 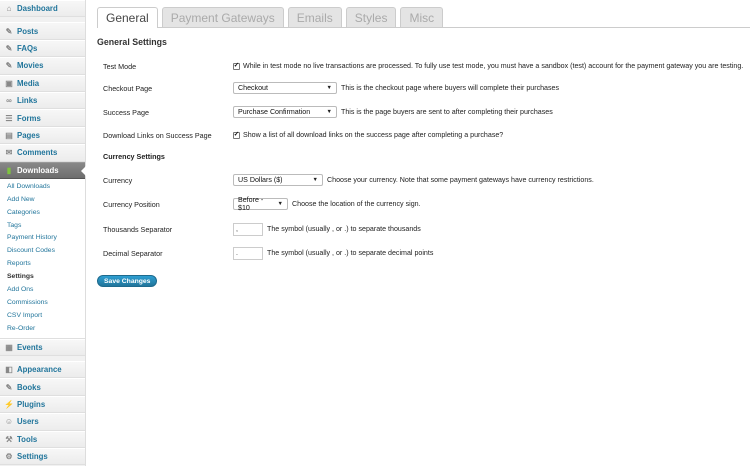 What do you see at coordinates (42, 329) in the screenshot?
I see `submenu-re-order: Re-Order` at bounding box center [42, 329].